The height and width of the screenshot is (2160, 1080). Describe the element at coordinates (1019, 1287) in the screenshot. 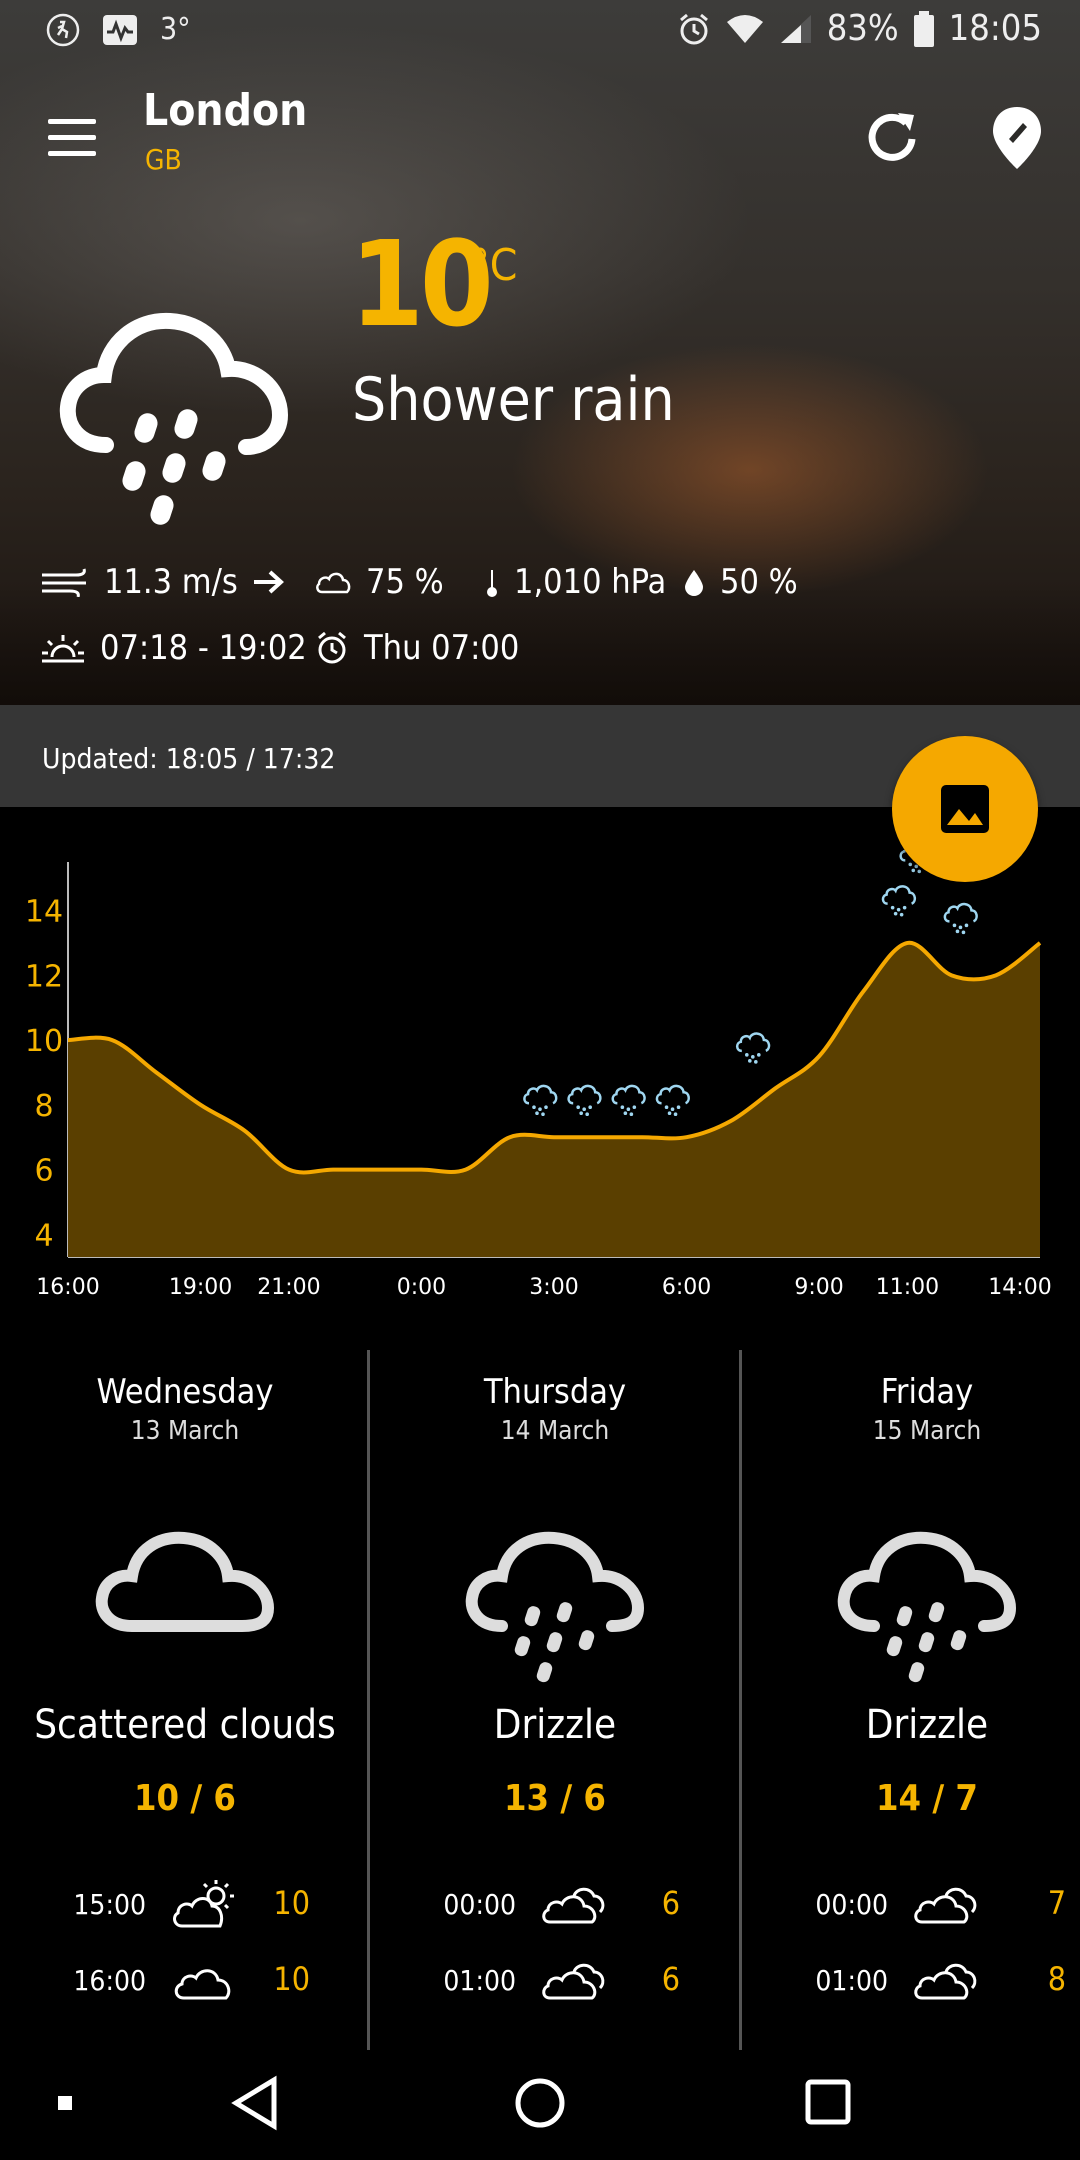

I see `x-tick-label: 14:00` at that location.